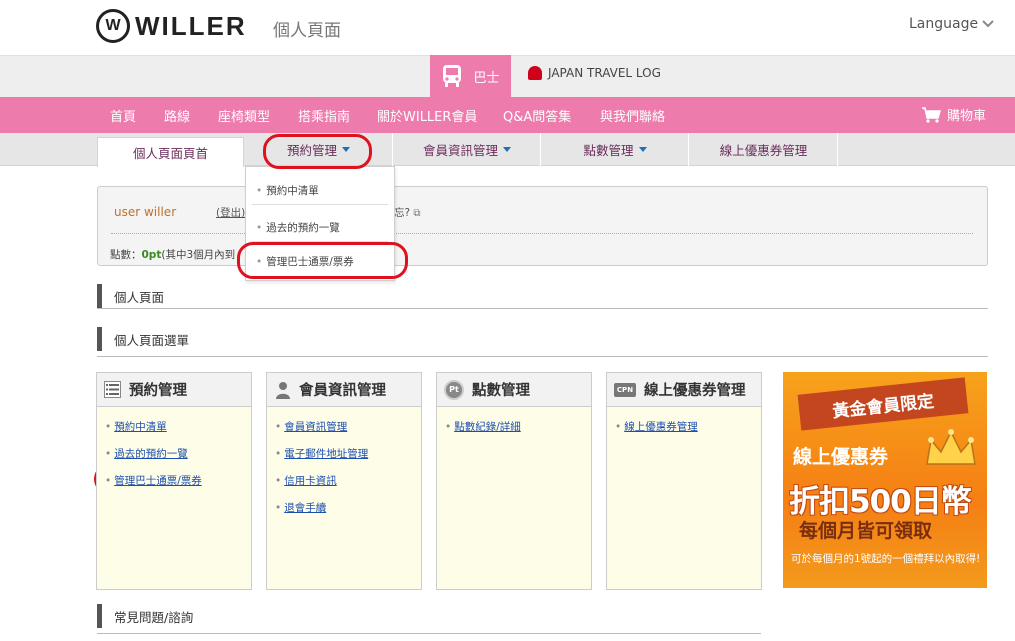  Describe the element at coordinates (518, 426) in the screenshot. I see `link-points-history: 點數紀錄/詳細` at that location.